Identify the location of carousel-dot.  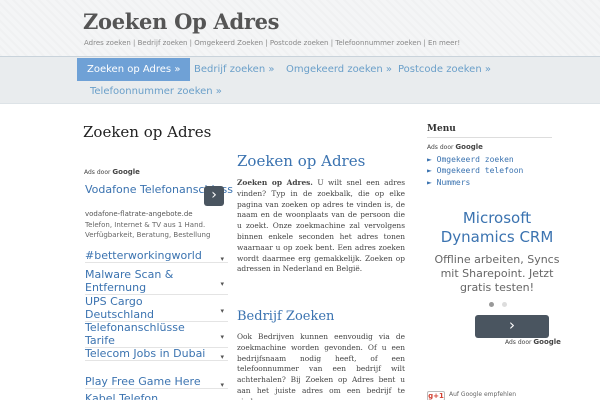
(504, 304).